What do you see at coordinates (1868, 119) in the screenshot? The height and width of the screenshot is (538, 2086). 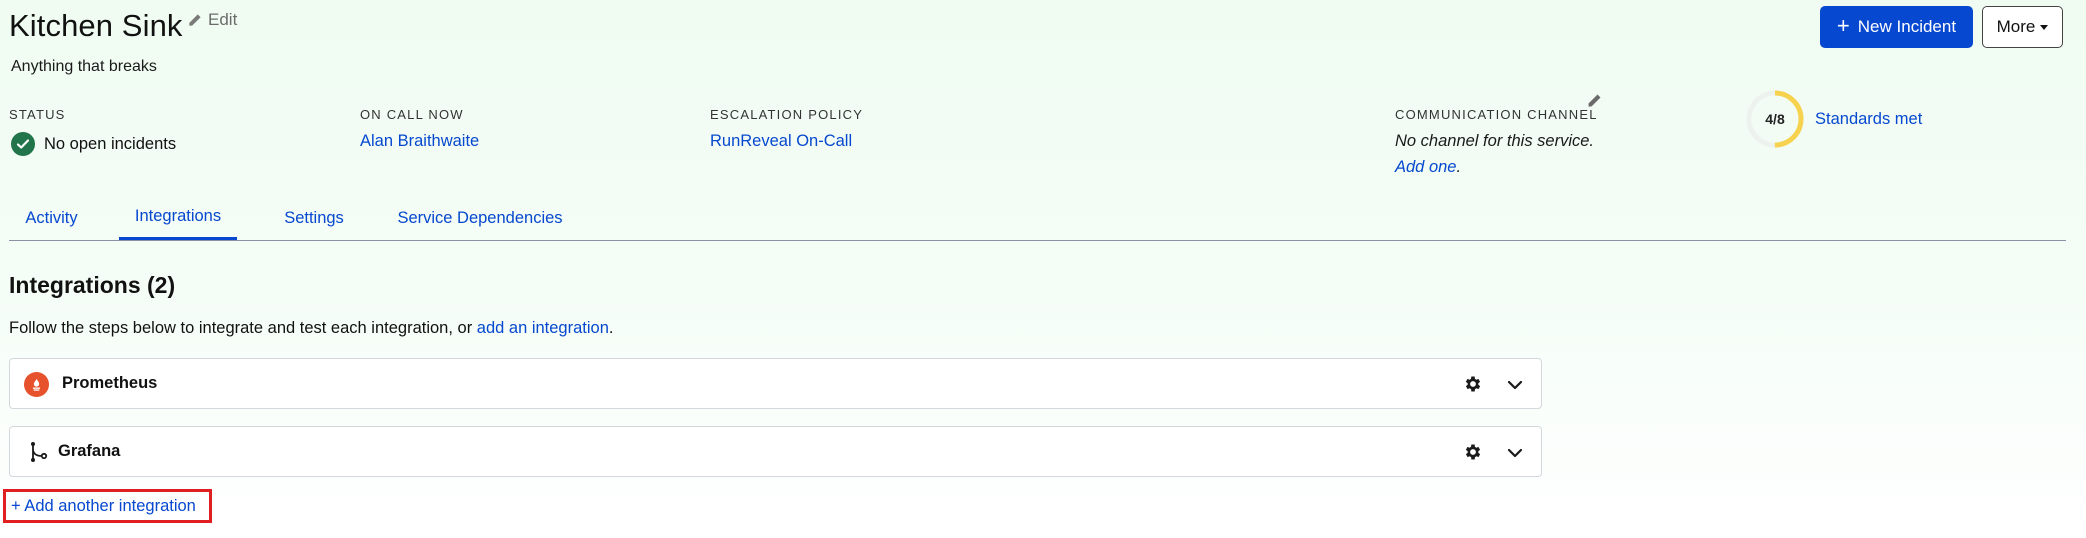 I see `standards-met-link: Standards met` at bounding box center [1868, 119].